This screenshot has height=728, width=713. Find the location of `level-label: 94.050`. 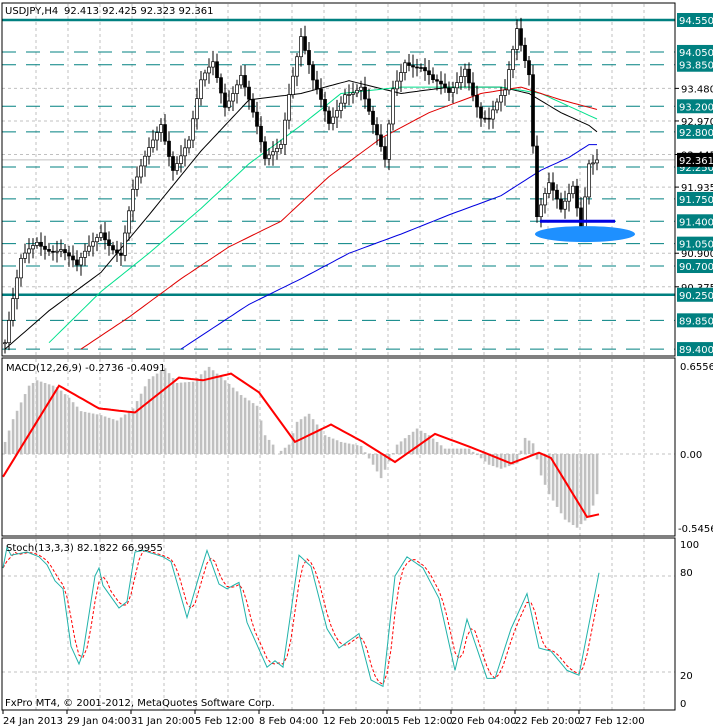

level-label: 94.050 is located at coordinates (696, 53).